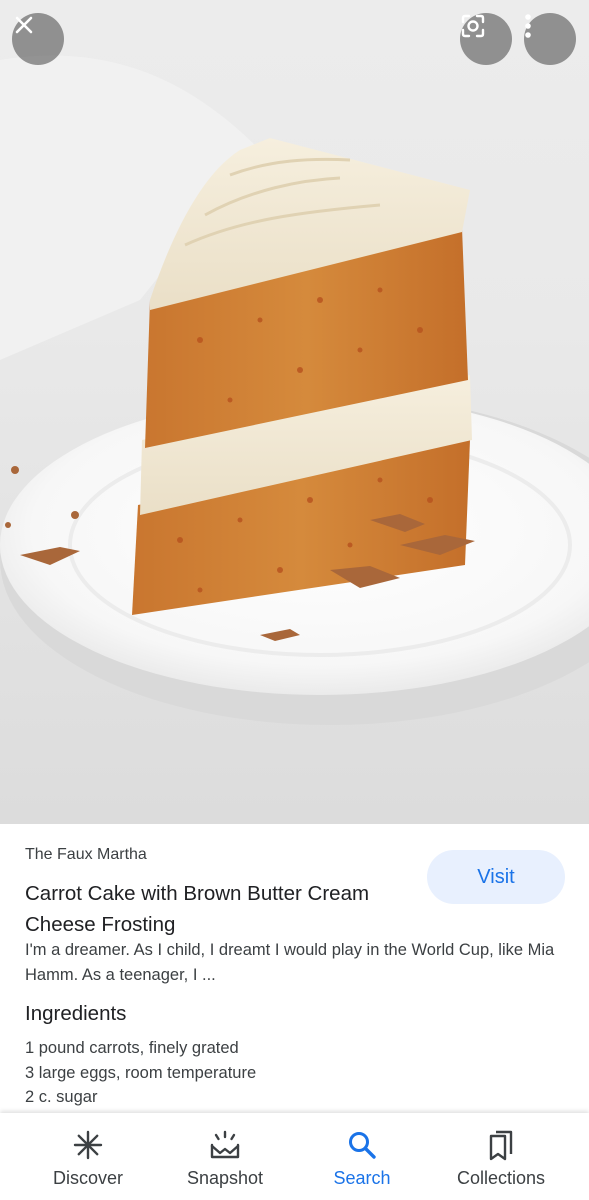 Image resolution: width=589 pixels, height=1200 pixels. I want to click on ingredient-item: 1 pound carrots, finely grated, so click(132, 1048).